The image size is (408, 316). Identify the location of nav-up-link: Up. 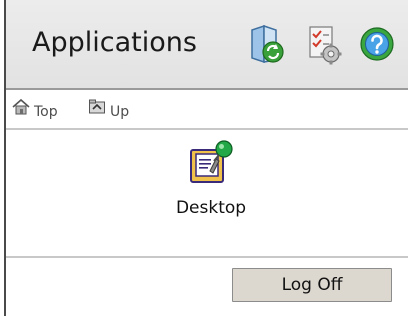
(108, 109).